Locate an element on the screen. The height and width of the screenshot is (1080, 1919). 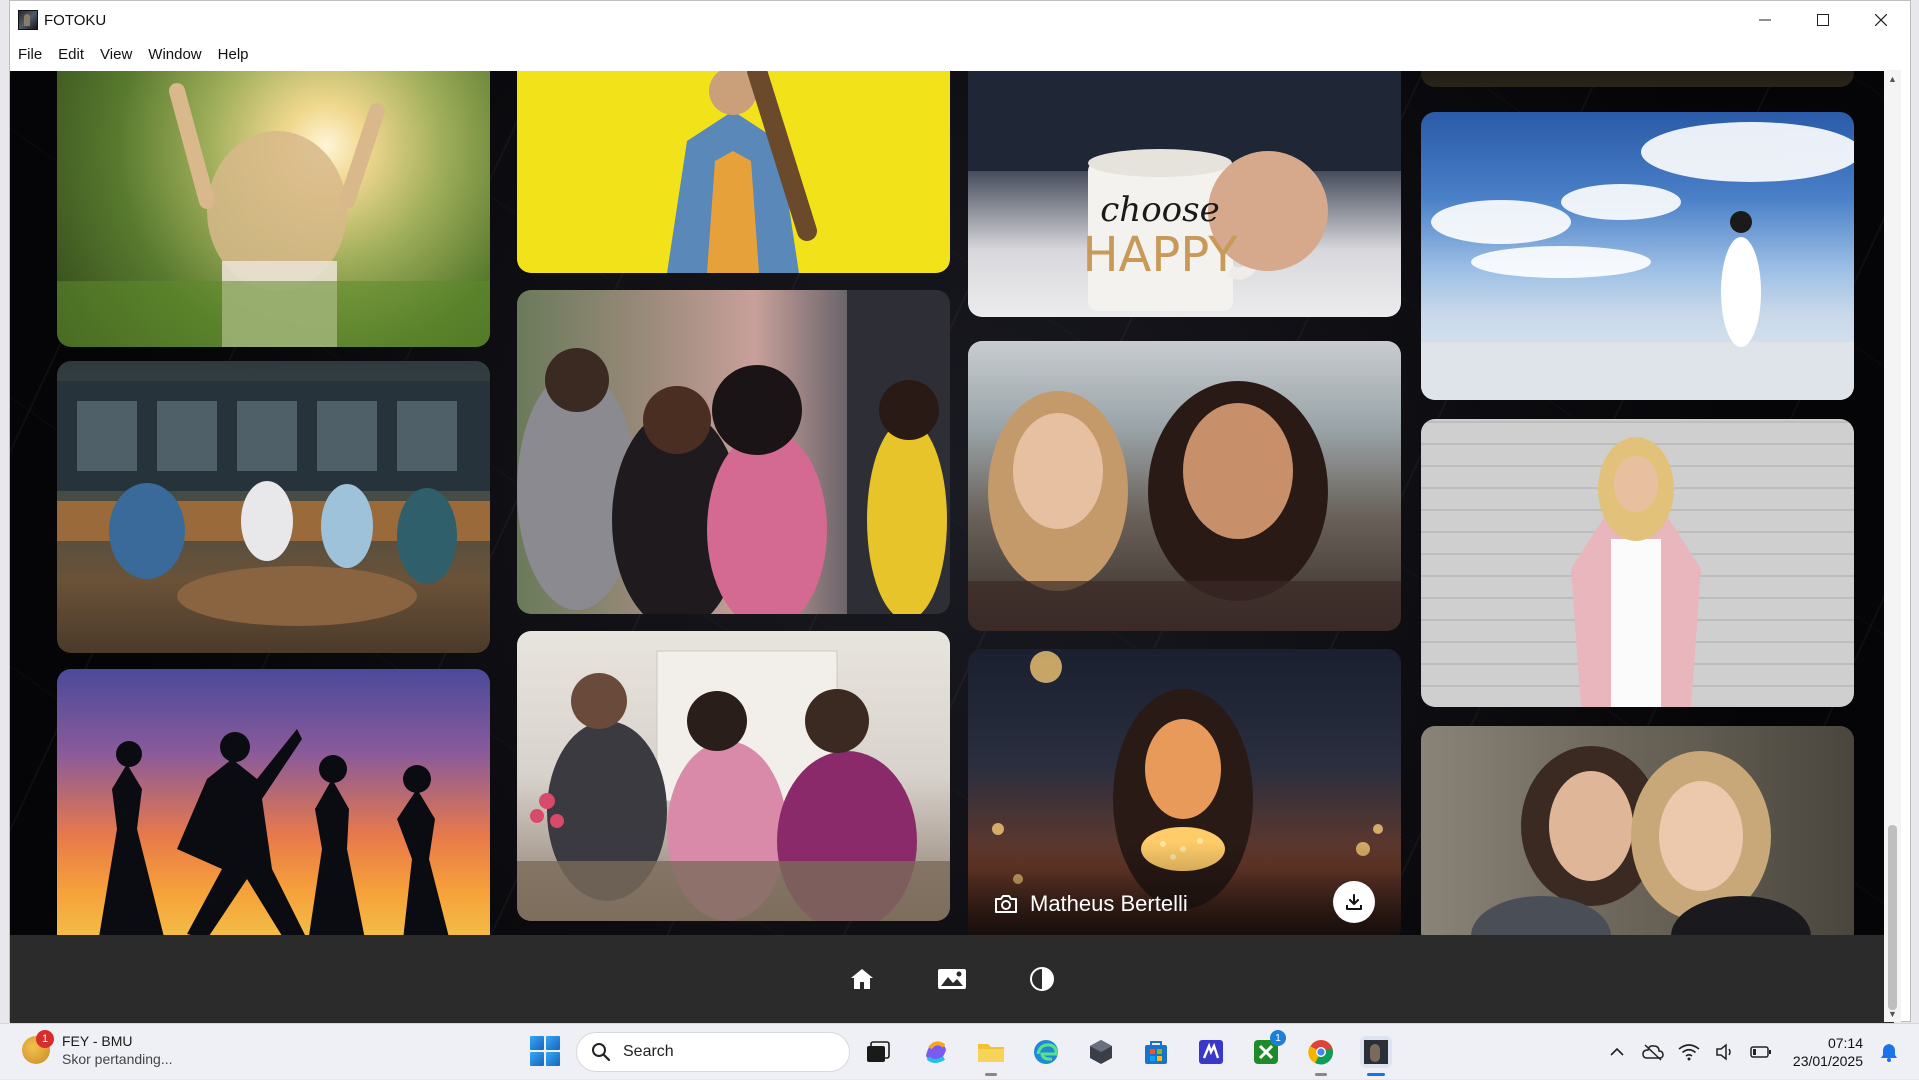
edge-button is located at coordinates (1046, 1052).